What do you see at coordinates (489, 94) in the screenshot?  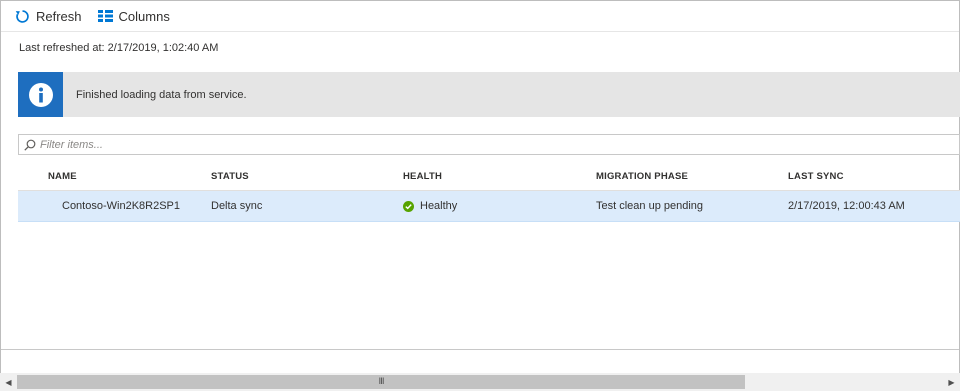 I see `info-banner: Finished loading data from service.` at bounding box center [489, 94].